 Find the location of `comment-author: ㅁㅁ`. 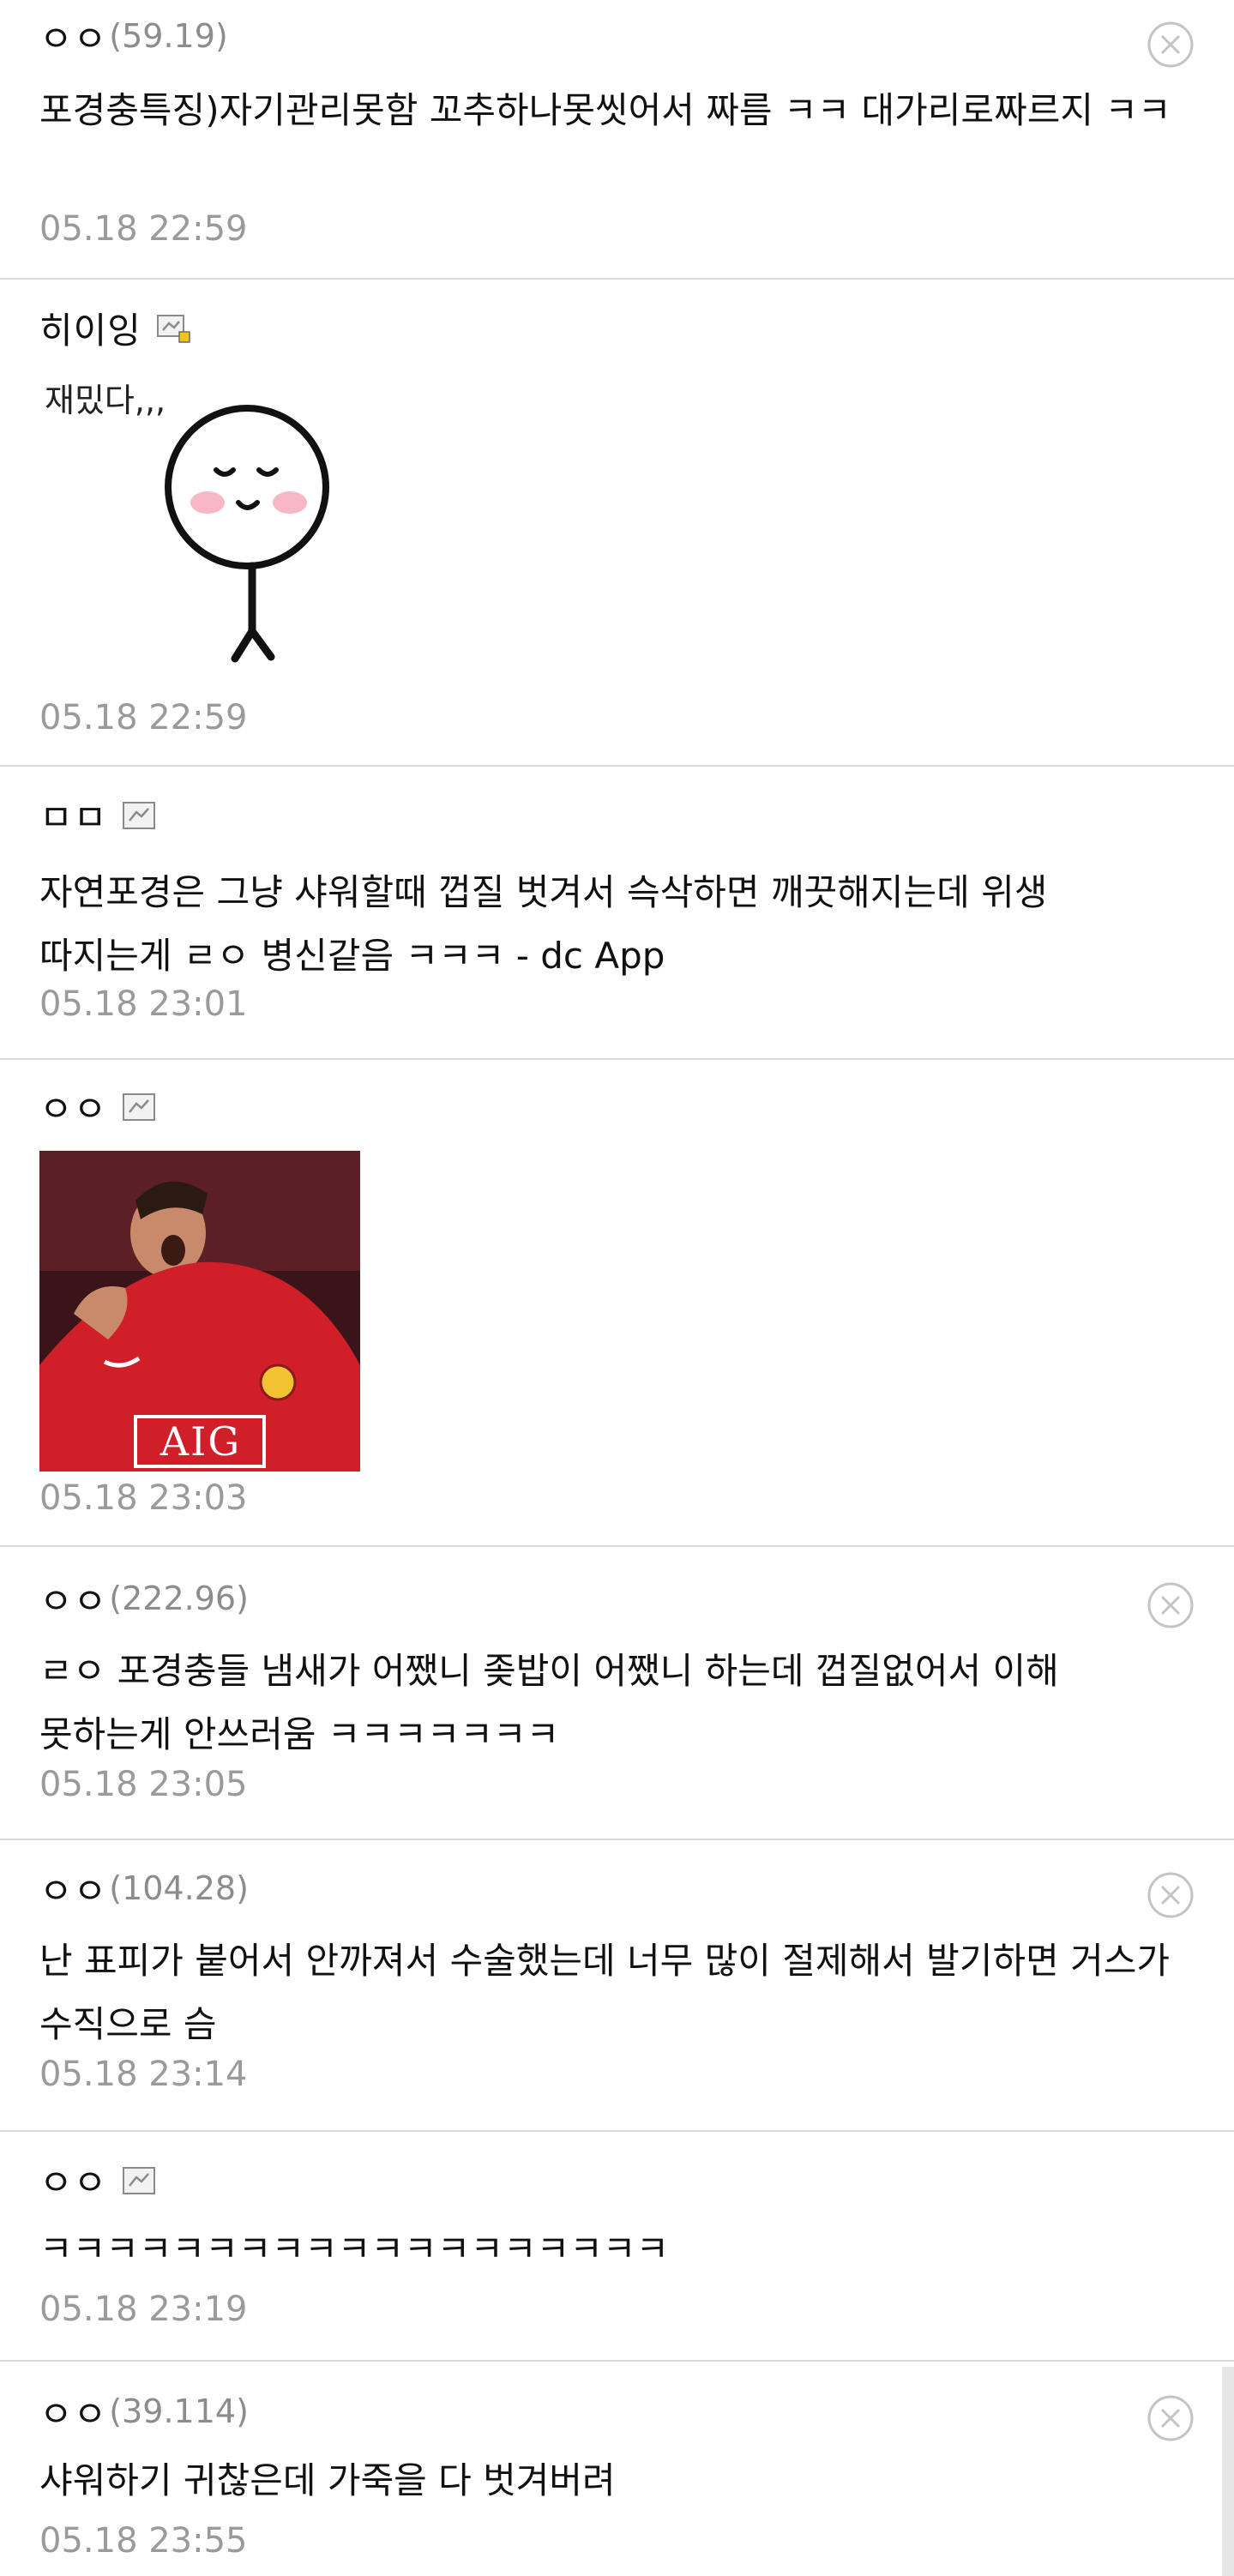

comment-author: ㅁㅁ is located at coordinates (97, 815).